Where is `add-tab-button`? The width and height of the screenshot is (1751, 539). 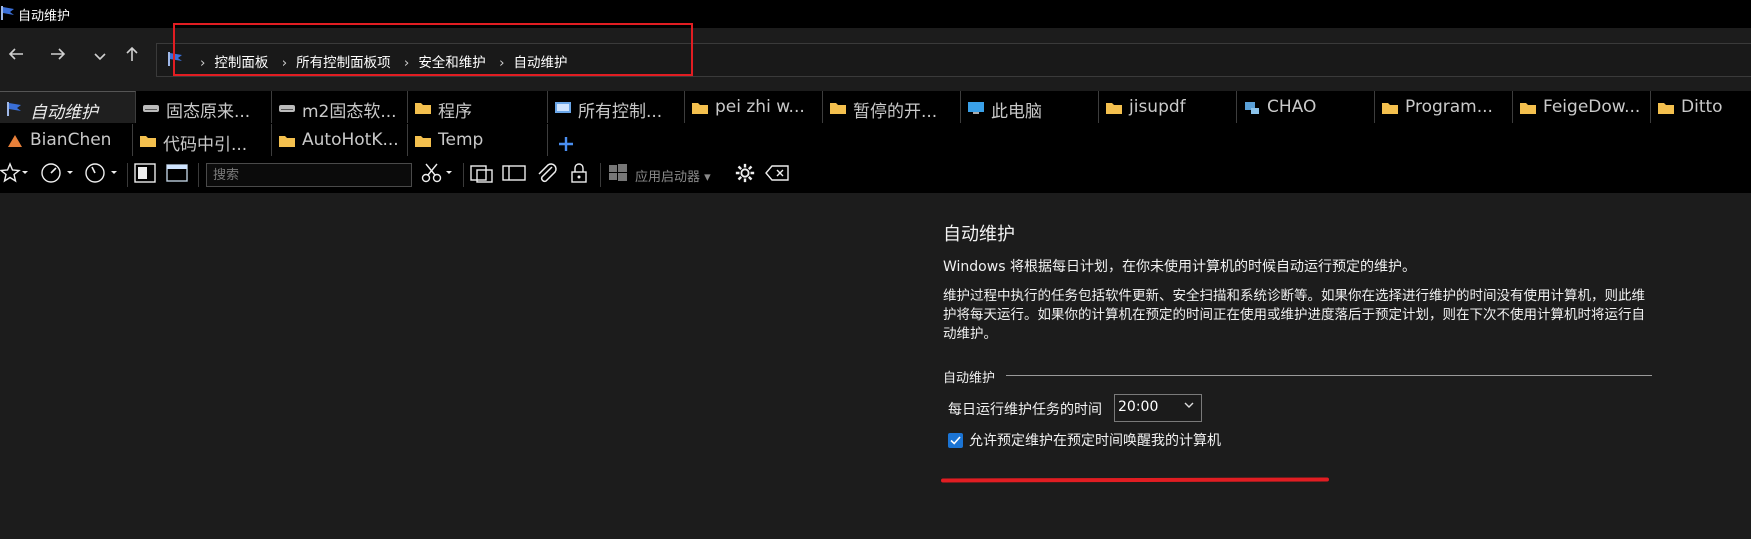 add-tab-button is located at coordinates (566, 145).